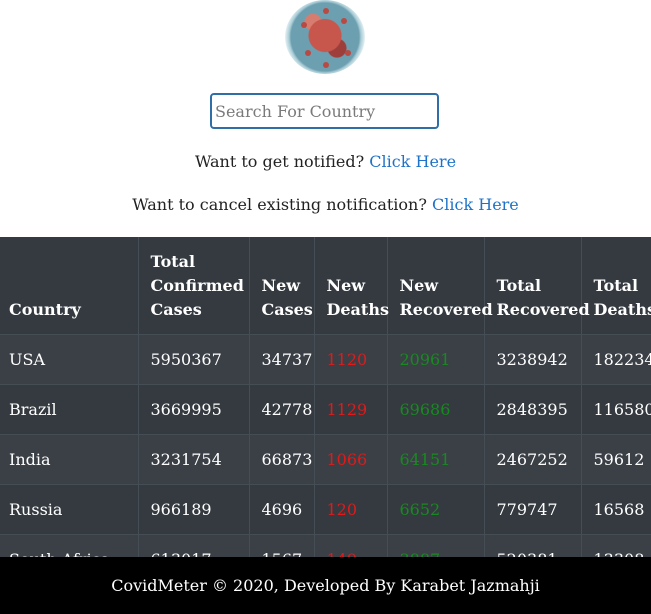 The height and width of the screenshot is (614, 651). What do you see at coordinates (282, 508) in the screenshot?
I see `cell-new-cases: 4696` at bounding box center [282, 508].